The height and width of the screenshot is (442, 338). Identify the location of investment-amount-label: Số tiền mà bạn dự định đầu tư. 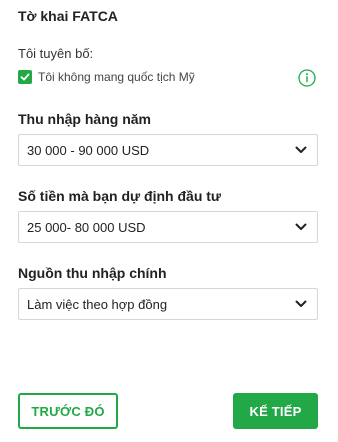
(120, 196).